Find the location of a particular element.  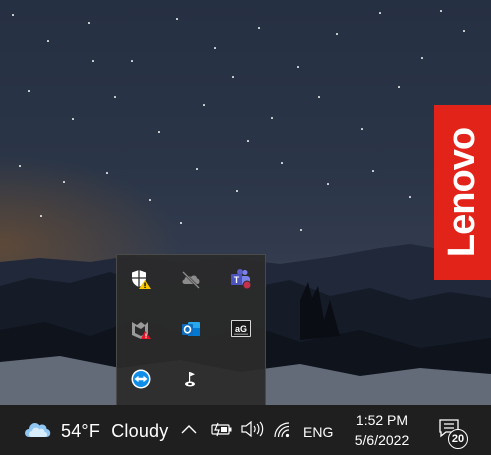

ag-app-icon: aG is located at coordinates (241, 329).